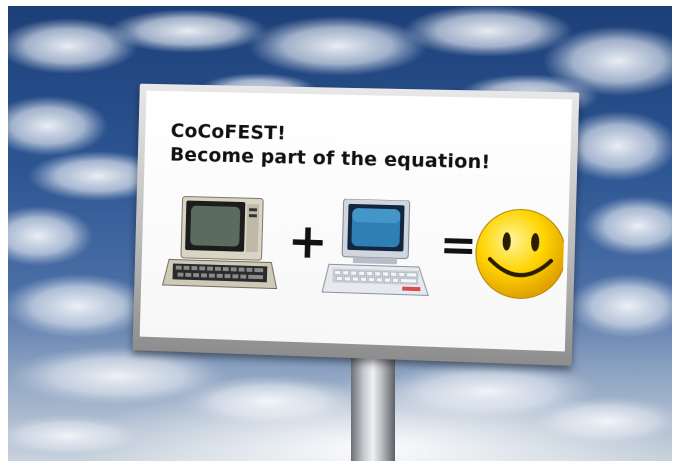 The image size is (680, 465). What do you see at coordinates (376, 246) in the screenshot?
I see `retro-computer-icon` at bounding box center [376, 246].